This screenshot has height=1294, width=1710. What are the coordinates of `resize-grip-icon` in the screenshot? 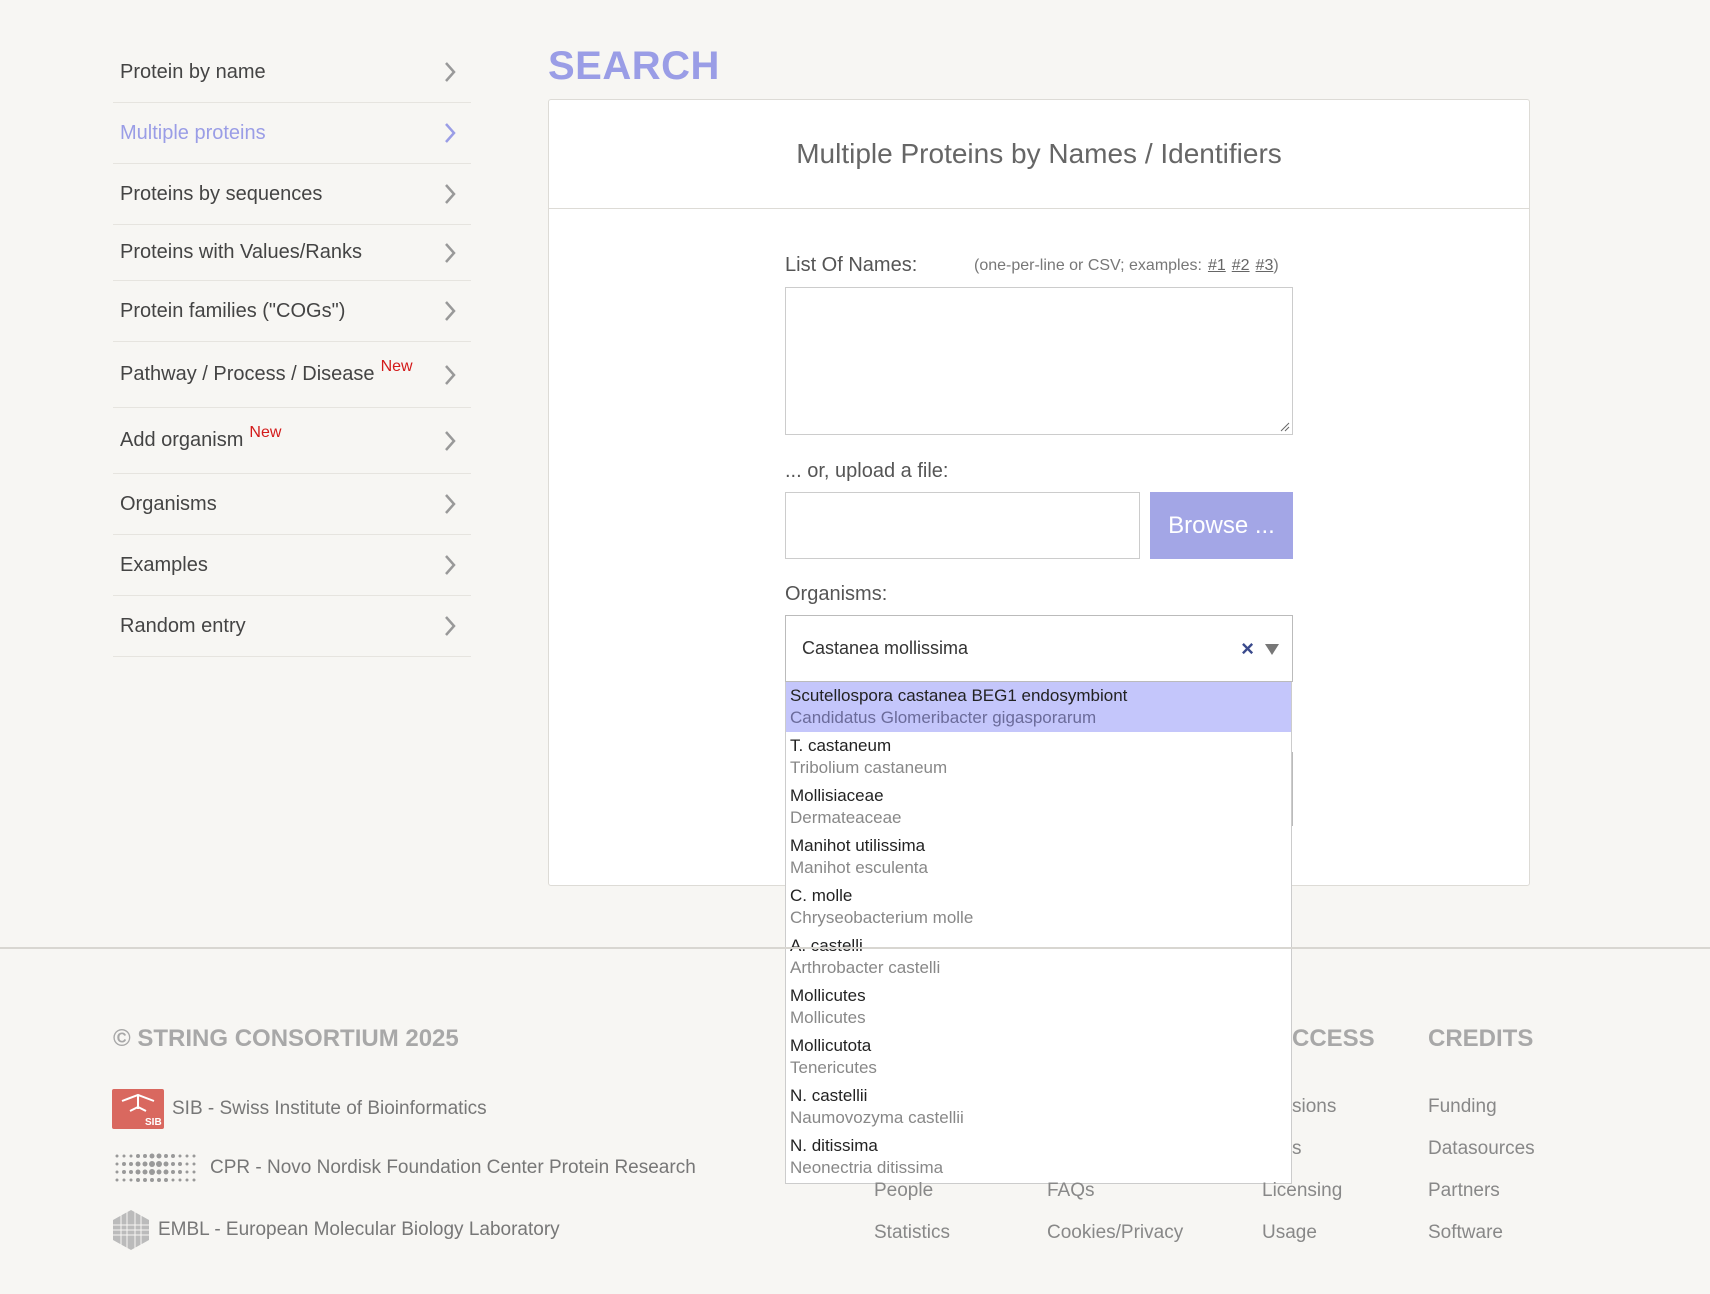 It's located at (1285, 427).